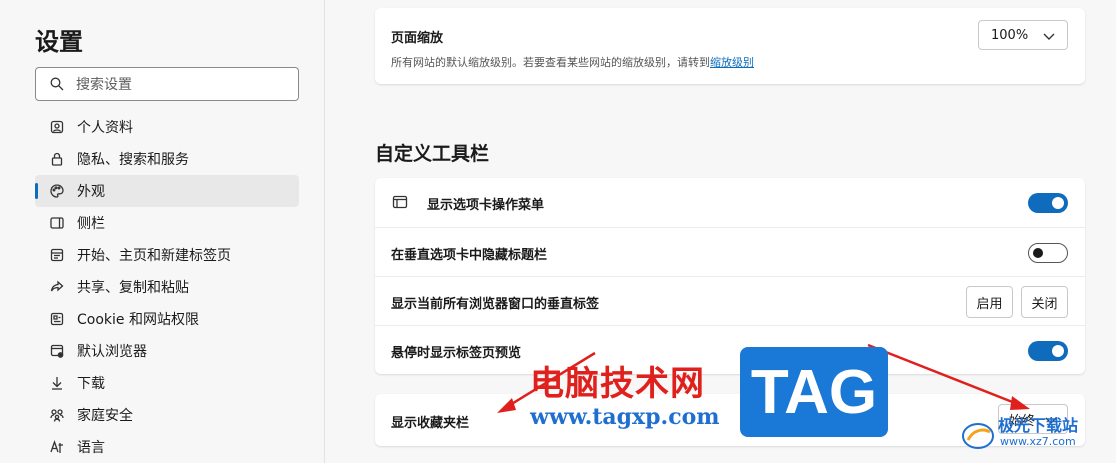 The width and height of the screenshot is (1116, 463). What do you see at coordinates (154, 256) in the screenshot?
I see `sidebar-item-label: 开始、主页和新建标签页` at bounding box center [154, 256].